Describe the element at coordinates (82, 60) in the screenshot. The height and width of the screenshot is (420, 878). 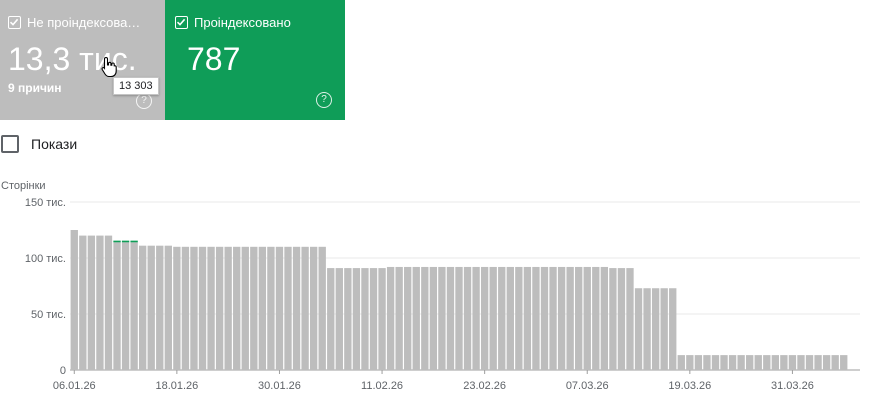
I see `not-indexed-card: Не проіндексова… 13,3 тис. 9 причин ?` at that location.